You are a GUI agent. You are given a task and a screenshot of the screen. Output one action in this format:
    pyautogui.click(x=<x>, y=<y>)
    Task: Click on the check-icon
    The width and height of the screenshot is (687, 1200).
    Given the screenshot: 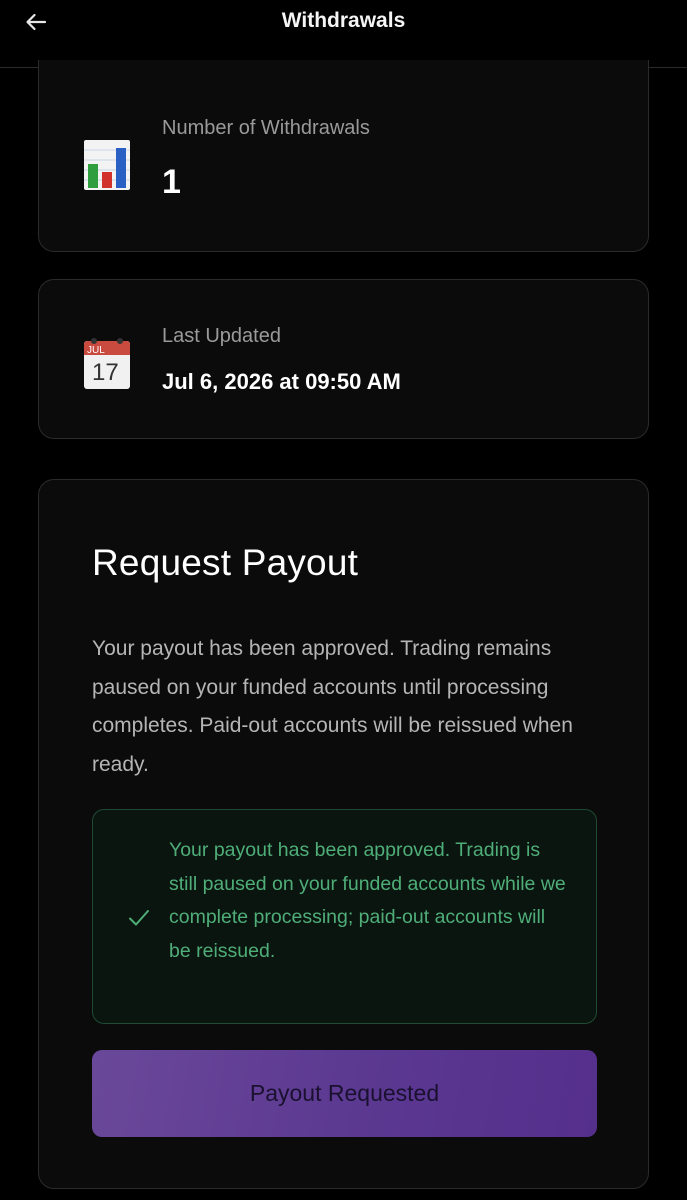 What is the action you would take?
    pyautogui.click(x=139, y=918)
    